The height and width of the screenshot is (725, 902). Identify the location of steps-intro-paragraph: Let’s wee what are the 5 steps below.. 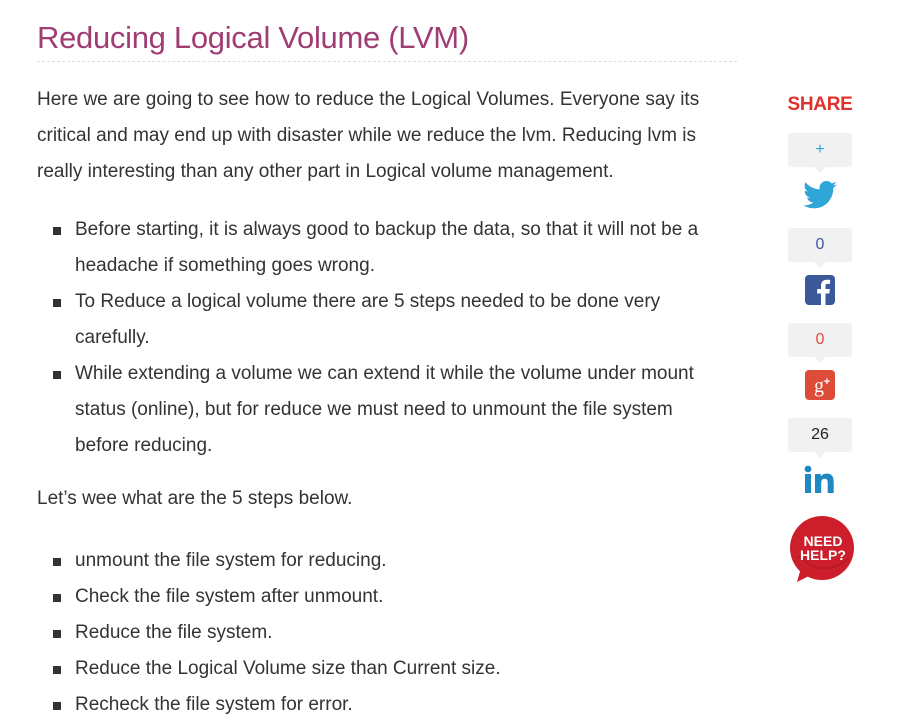
(195, 498).